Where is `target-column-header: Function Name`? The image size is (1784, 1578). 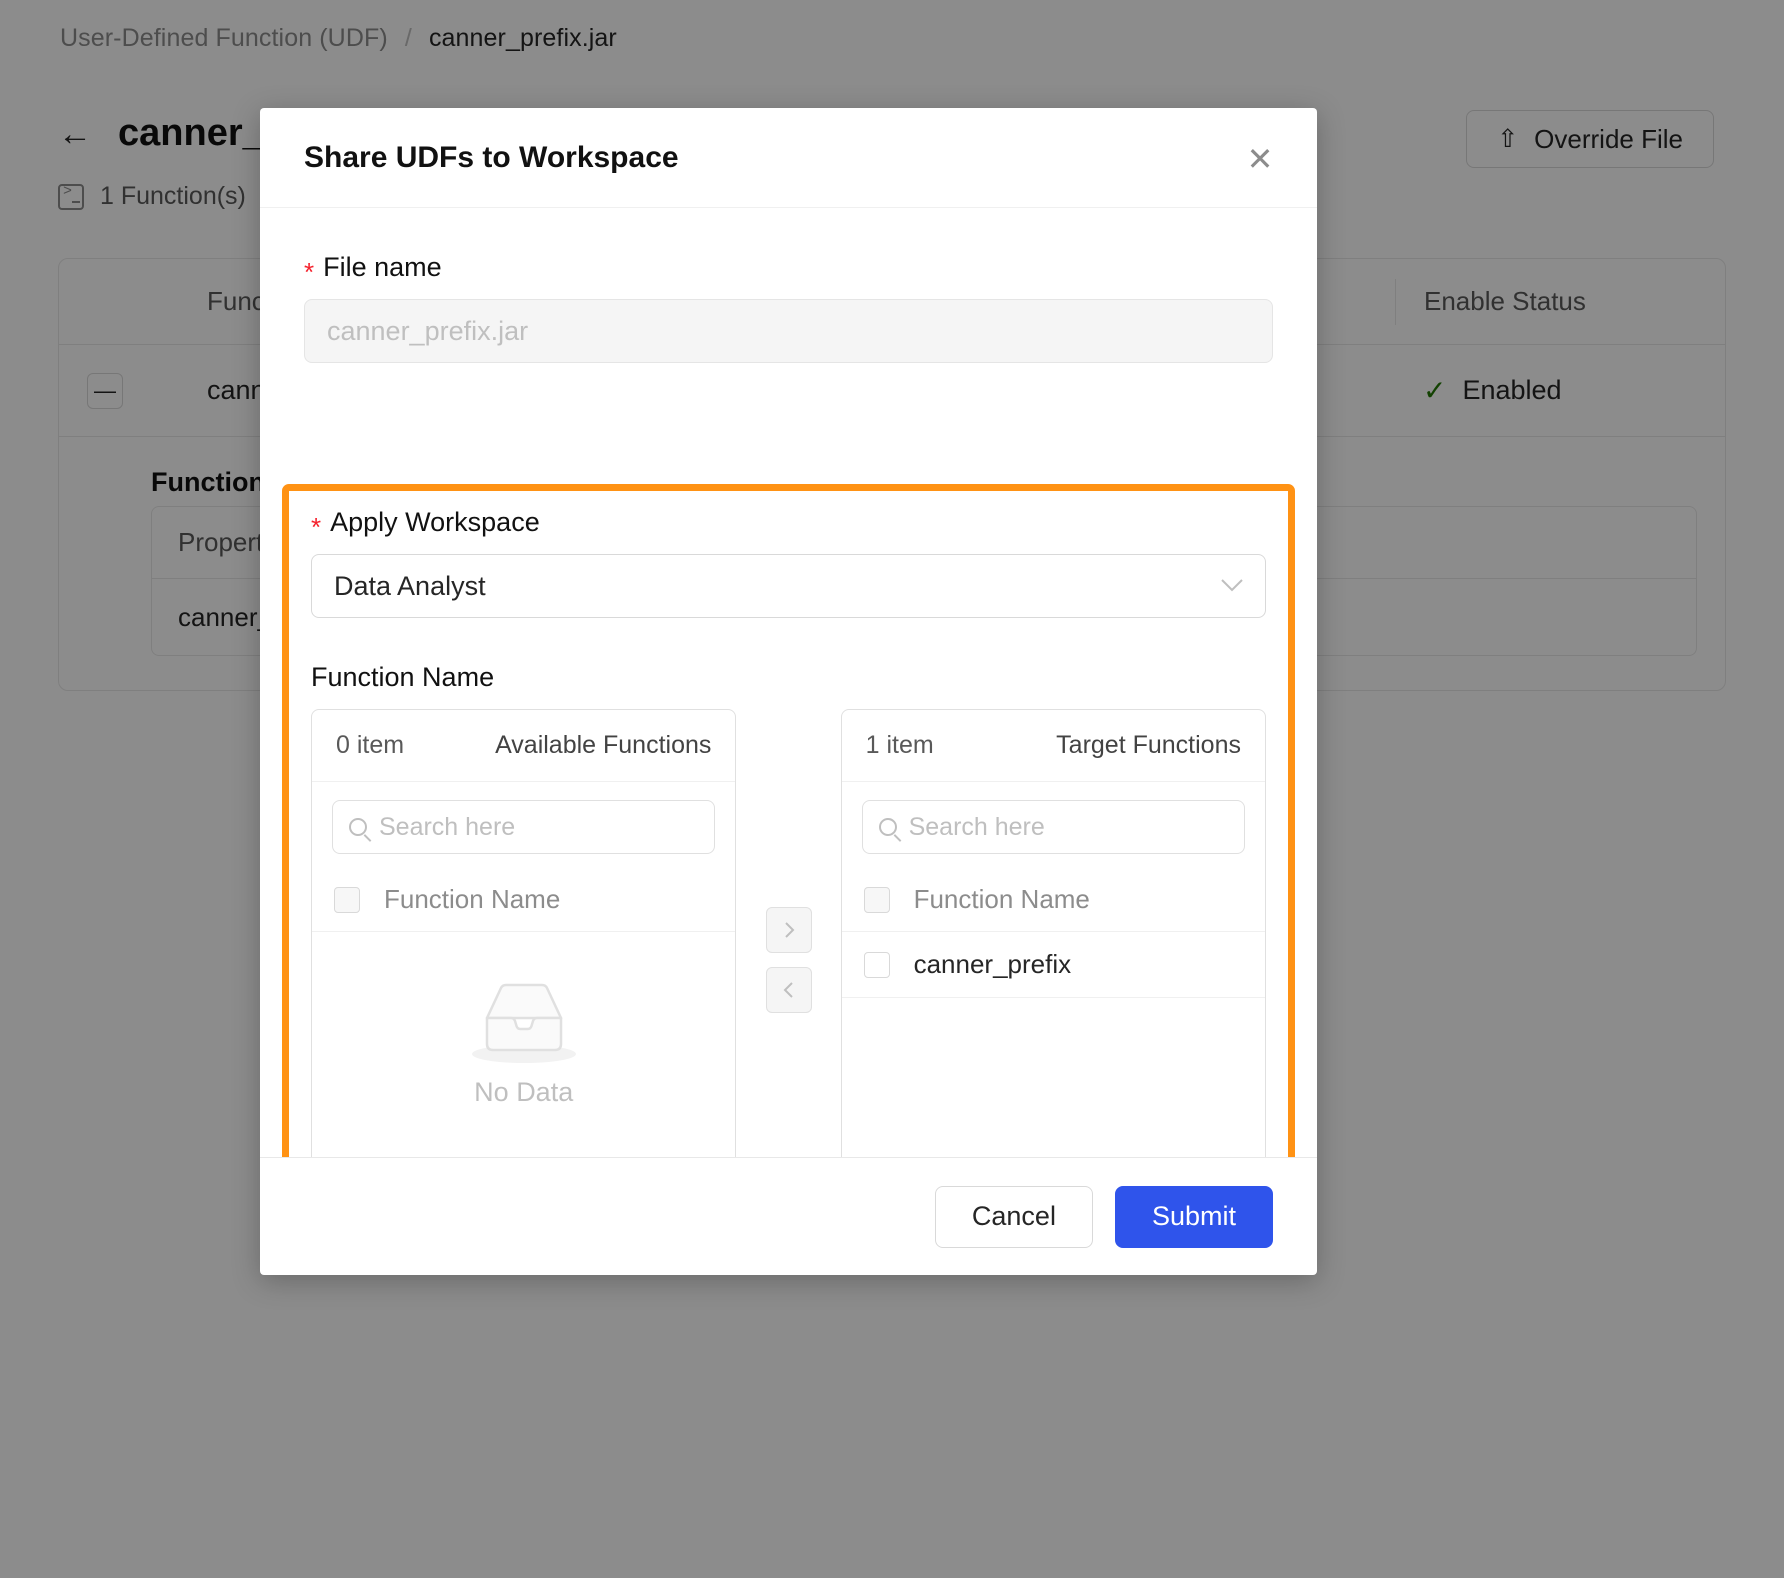
target-column-header: Function Name is located at coordinates (1001, 899).